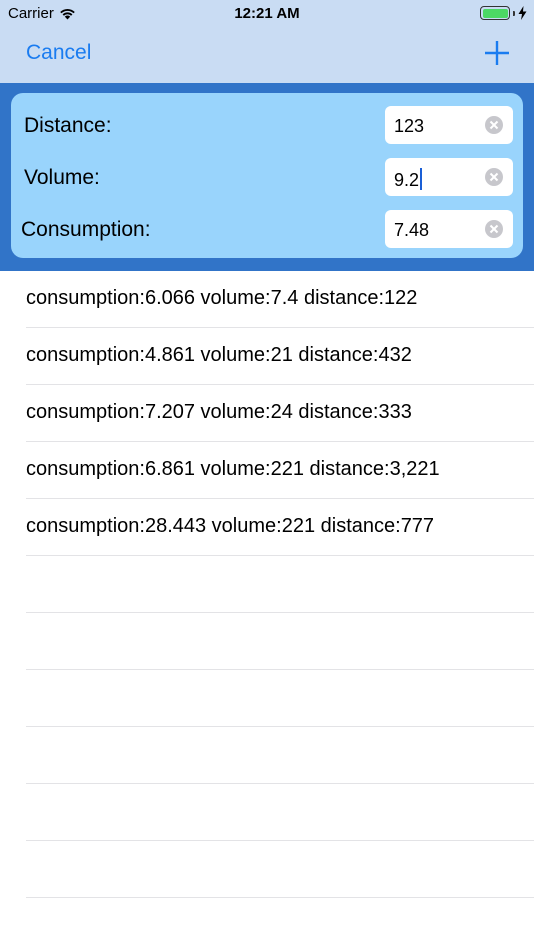 This screenshot has height=950, width=534. I want to click on volume-value: 9.2, so click(407, 180).